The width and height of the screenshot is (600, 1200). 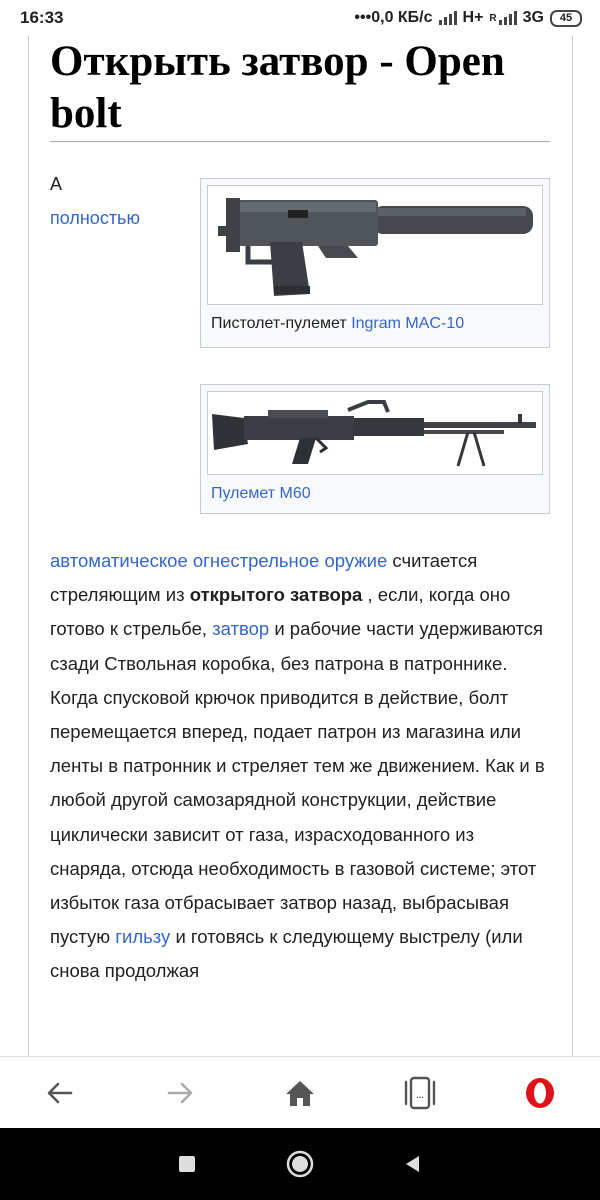 What do you see at coordinates (507, 18) in the screenshot?
I see `signal-2-icon` at bounding box center [507, 18].